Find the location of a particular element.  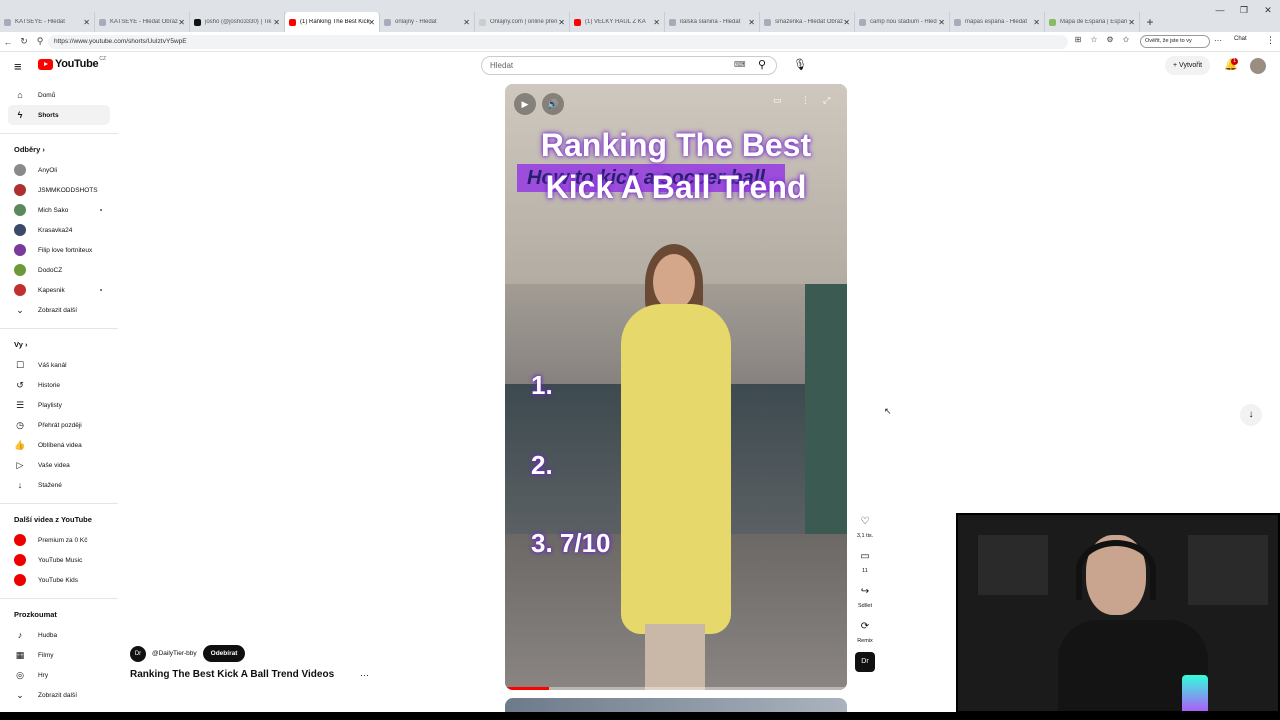

sidebar-item: JSMMKODDSHOTS is located at coordinates (55, 190).